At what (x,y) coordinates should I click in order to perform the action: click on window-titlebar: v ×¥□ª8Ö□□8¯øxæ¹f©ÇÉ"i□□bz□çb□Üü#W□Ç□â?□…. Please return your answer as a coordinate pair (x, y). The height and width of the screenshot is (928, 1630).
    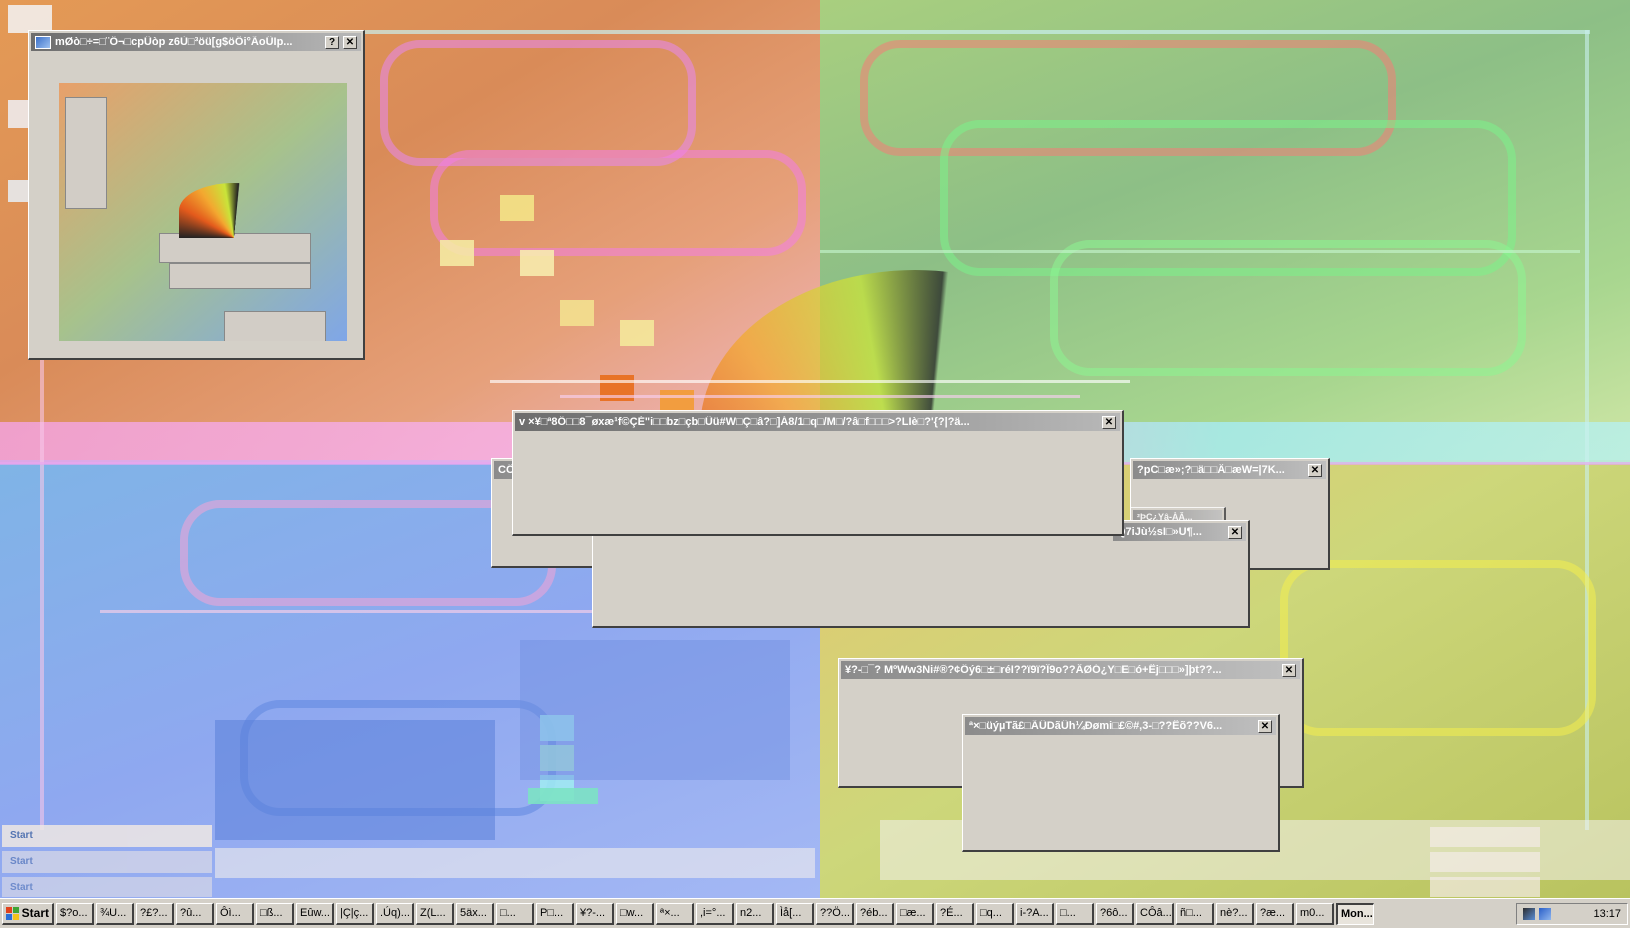
    Looking at the image, I should click on (817, 422).